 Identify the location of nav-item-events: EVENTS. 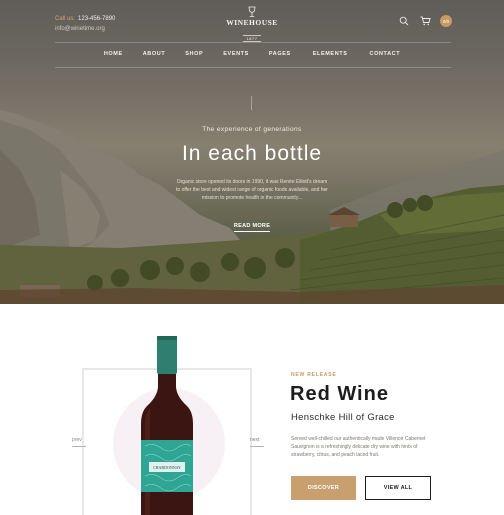
(236, 54).